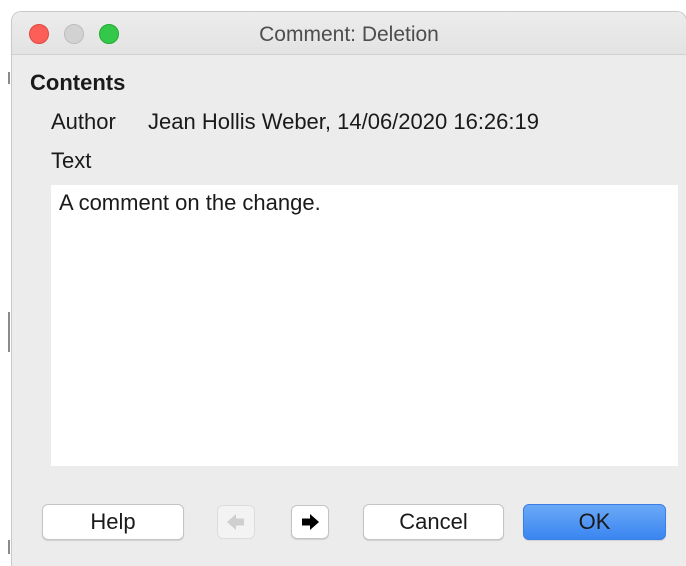 The width and height of the screenshot is (686, 566). Describe the element at coordinates (78, 82) in the screenshot. I see `contents-heading: Contents` at that location.